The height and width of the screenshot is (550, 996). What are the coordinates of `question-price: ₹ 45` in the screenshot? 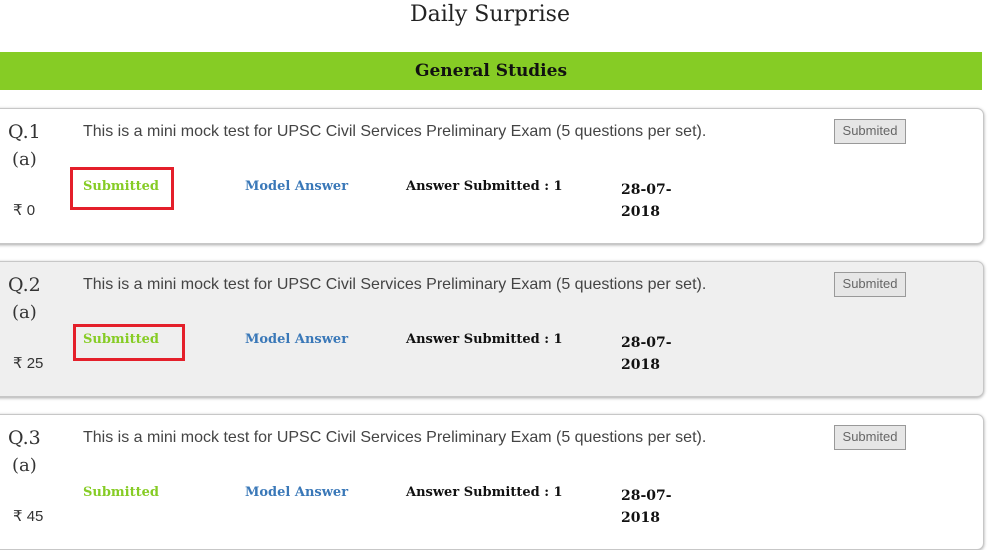 It's located at (28, 516).